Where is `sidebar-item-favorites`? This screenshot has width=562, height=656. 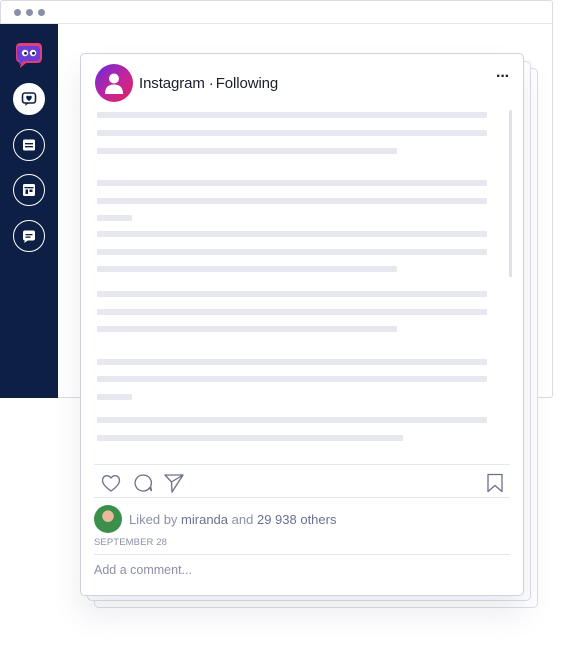
sidebar-item-favorites is located at coordinates (29, 99).